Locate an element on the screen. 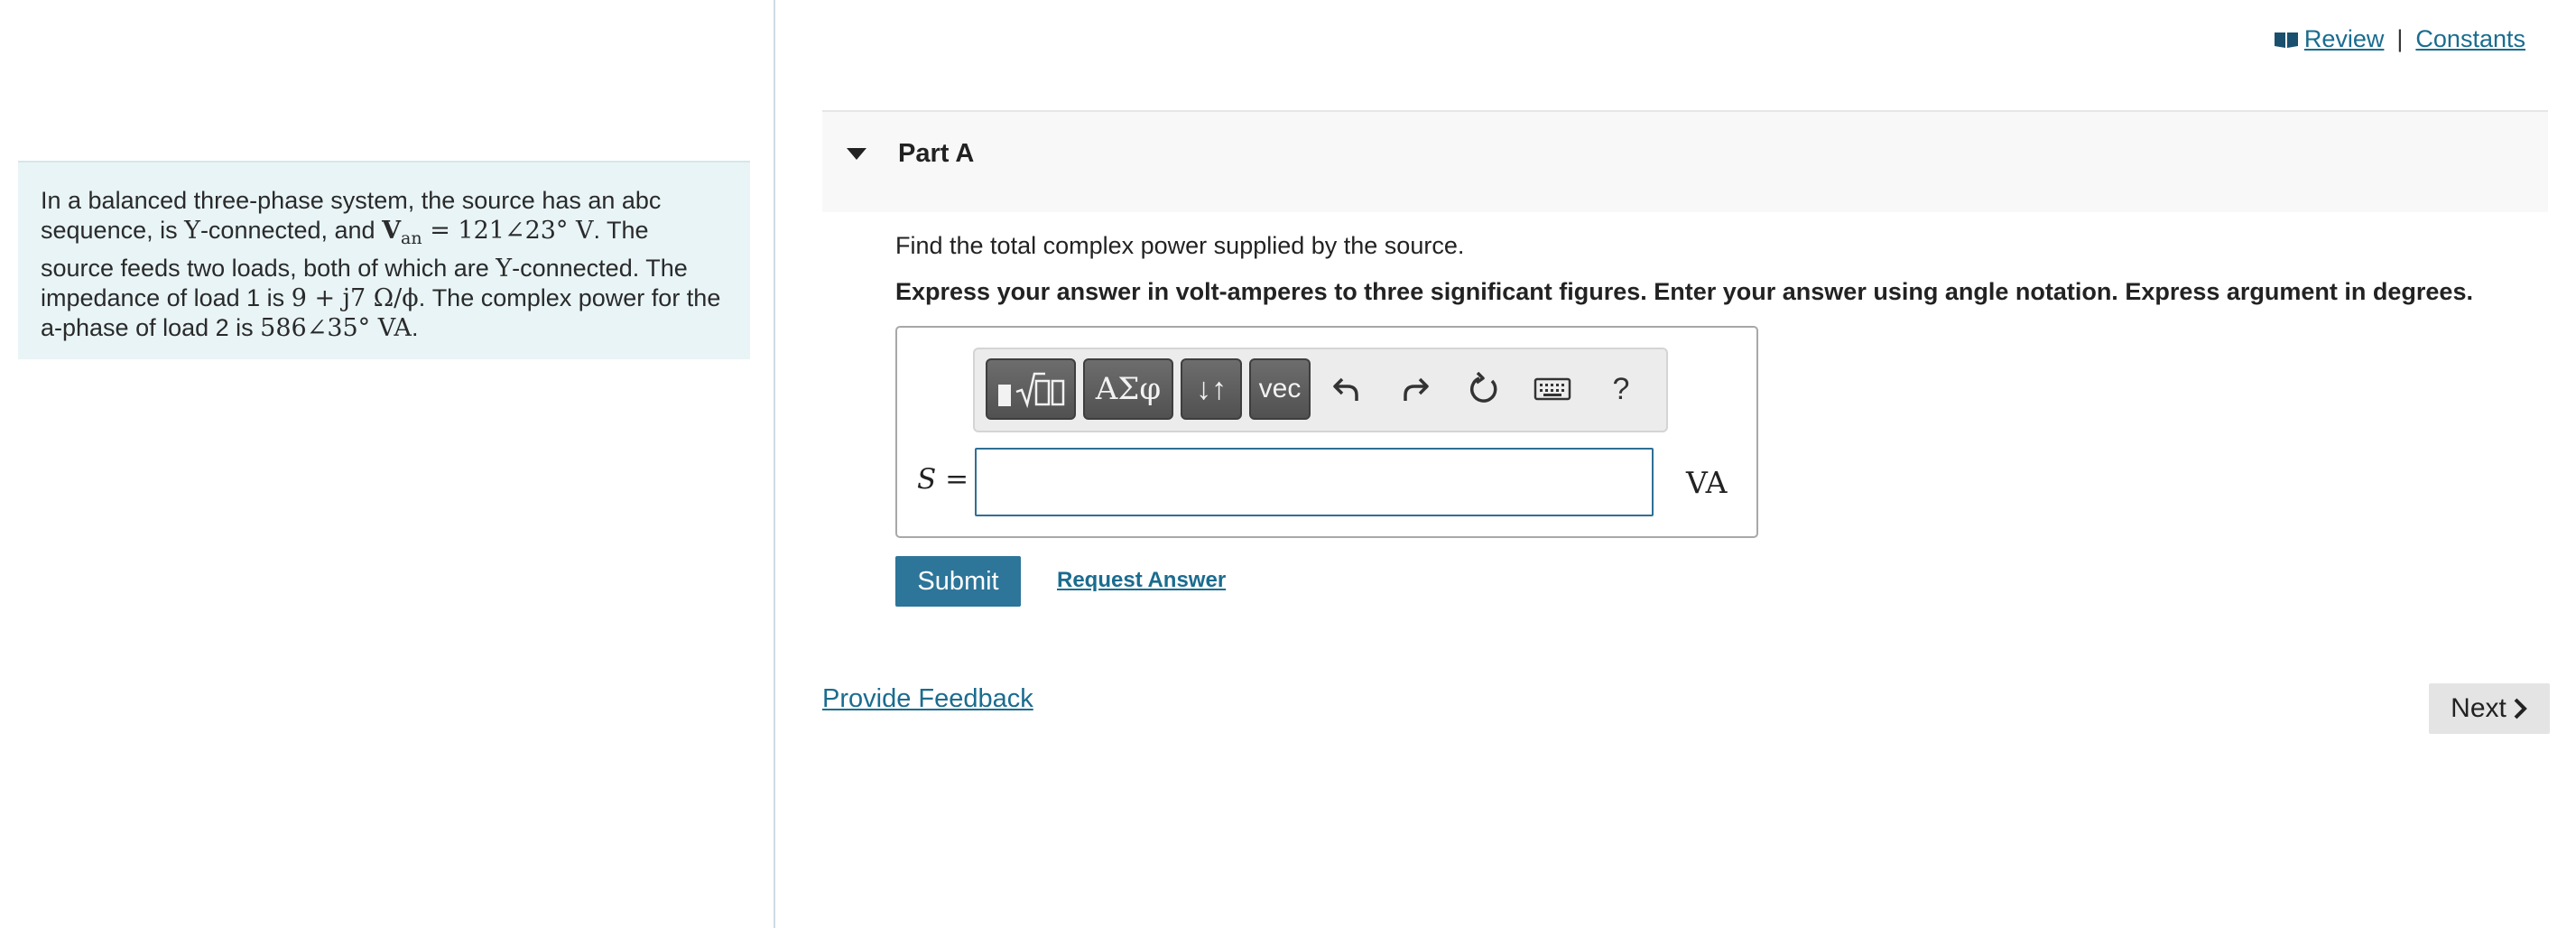 This screenshot has width=2576, height=928. book-icon is located at coordinates (2286, 40).